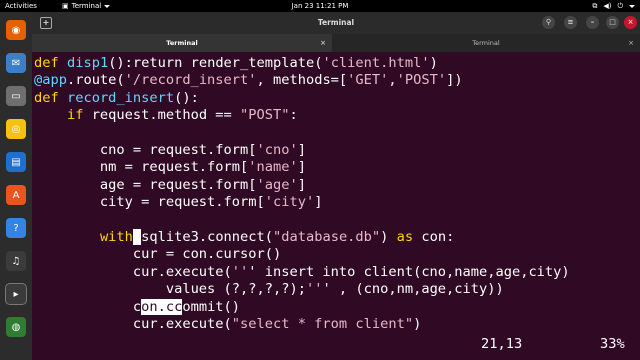  Describe the element at coordinates (137, 237) in the screenshot. I see `text-cursor` at that location.